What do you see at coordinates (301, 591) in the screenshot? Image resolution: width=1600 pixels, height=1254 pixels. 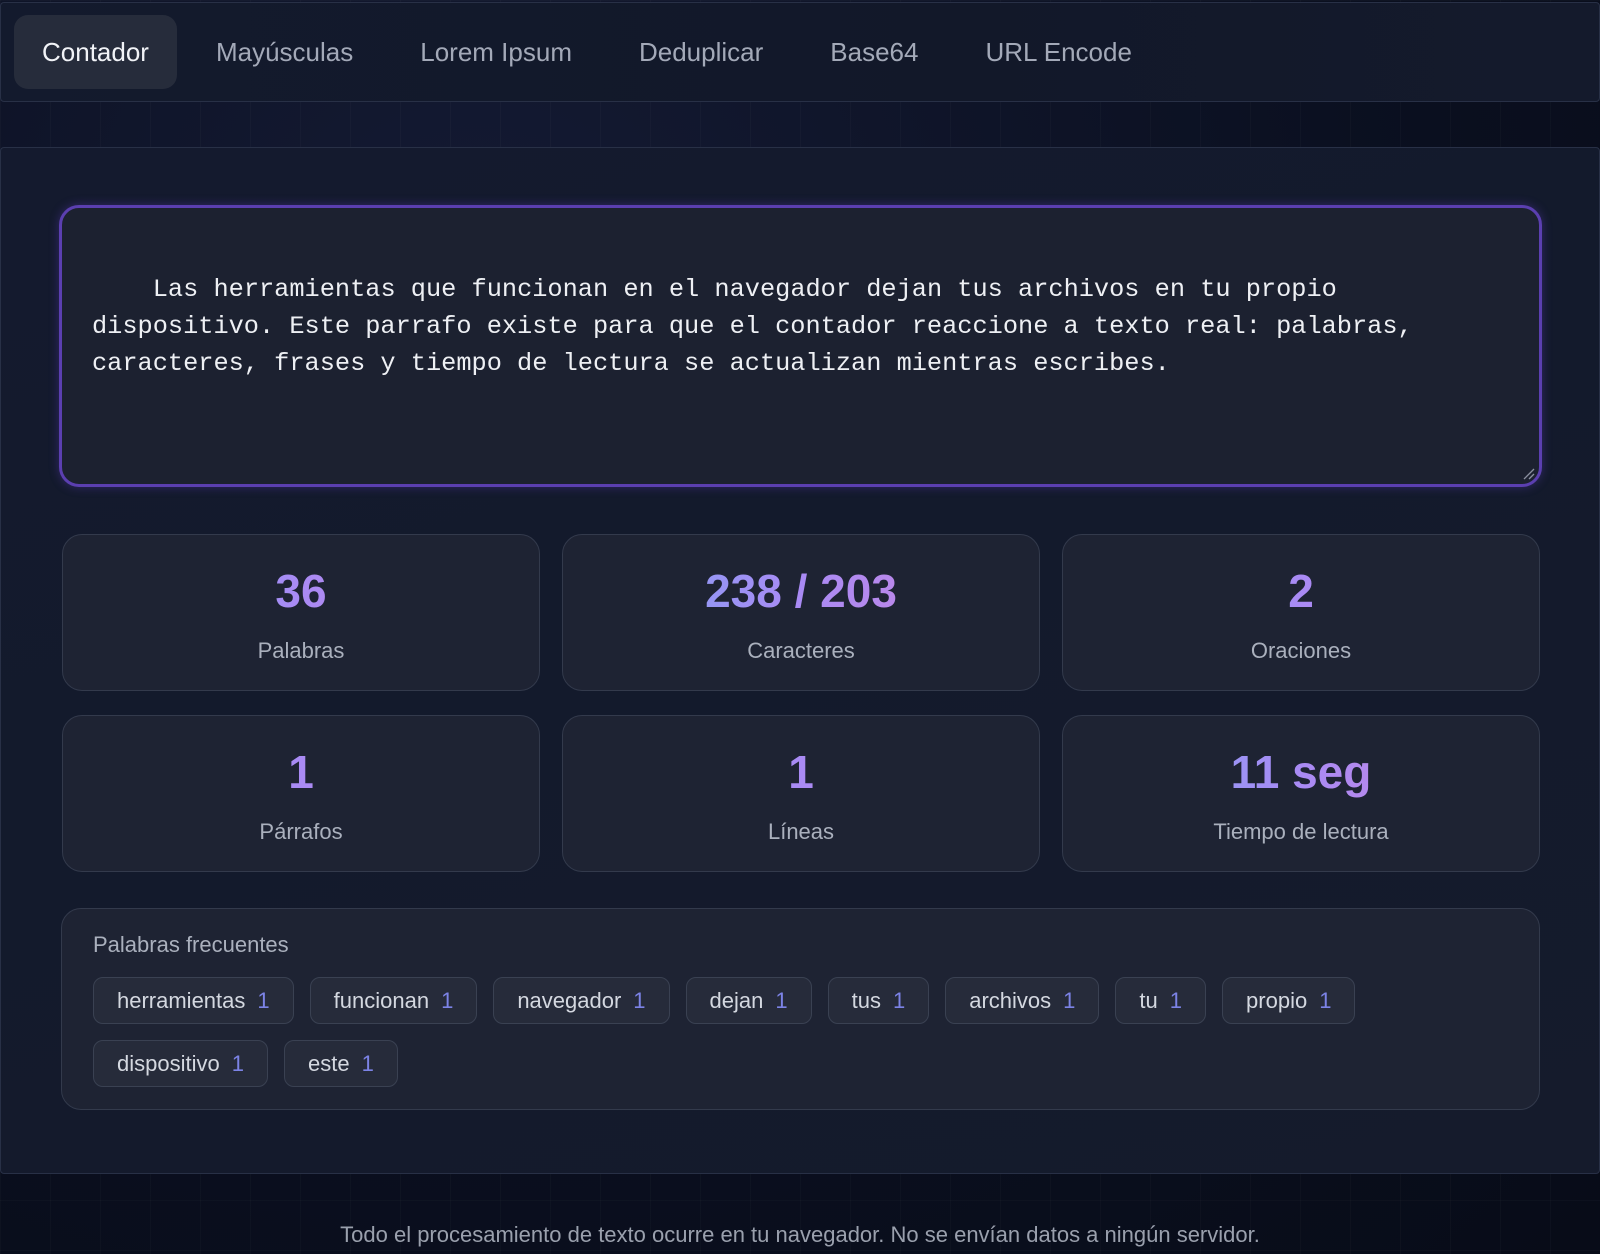 I see `stat-value-words: 36` at bounding box center [301, 591].